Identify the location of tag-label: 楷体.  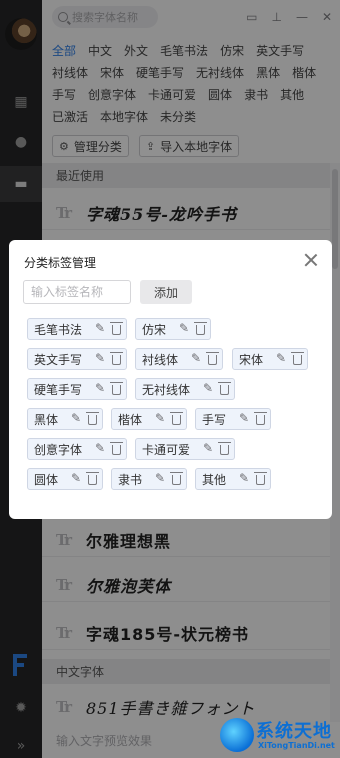
(130, 419).